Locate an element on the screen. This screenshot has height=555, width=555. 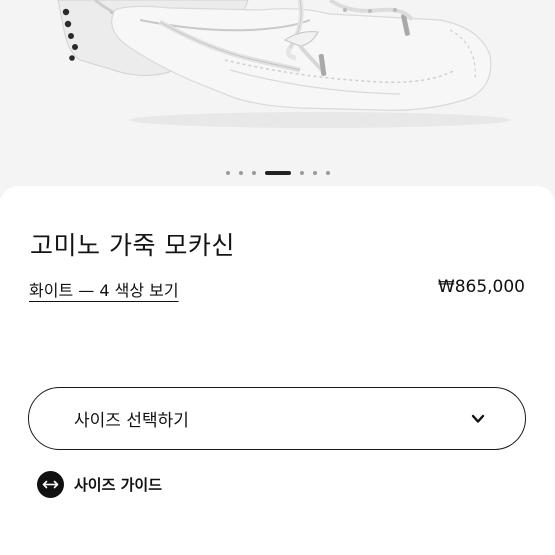
product-price: ₩865,000 is located at coordinates (481, 287).